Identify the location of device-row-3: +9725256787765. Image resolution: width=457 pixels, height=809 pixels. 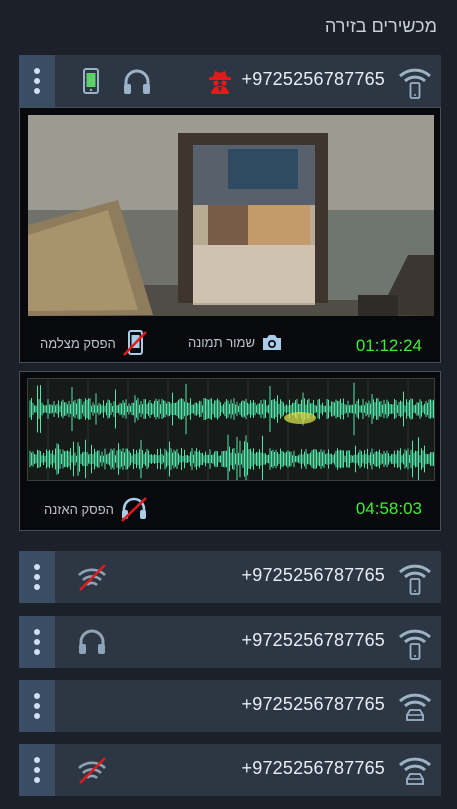
(230, 706).